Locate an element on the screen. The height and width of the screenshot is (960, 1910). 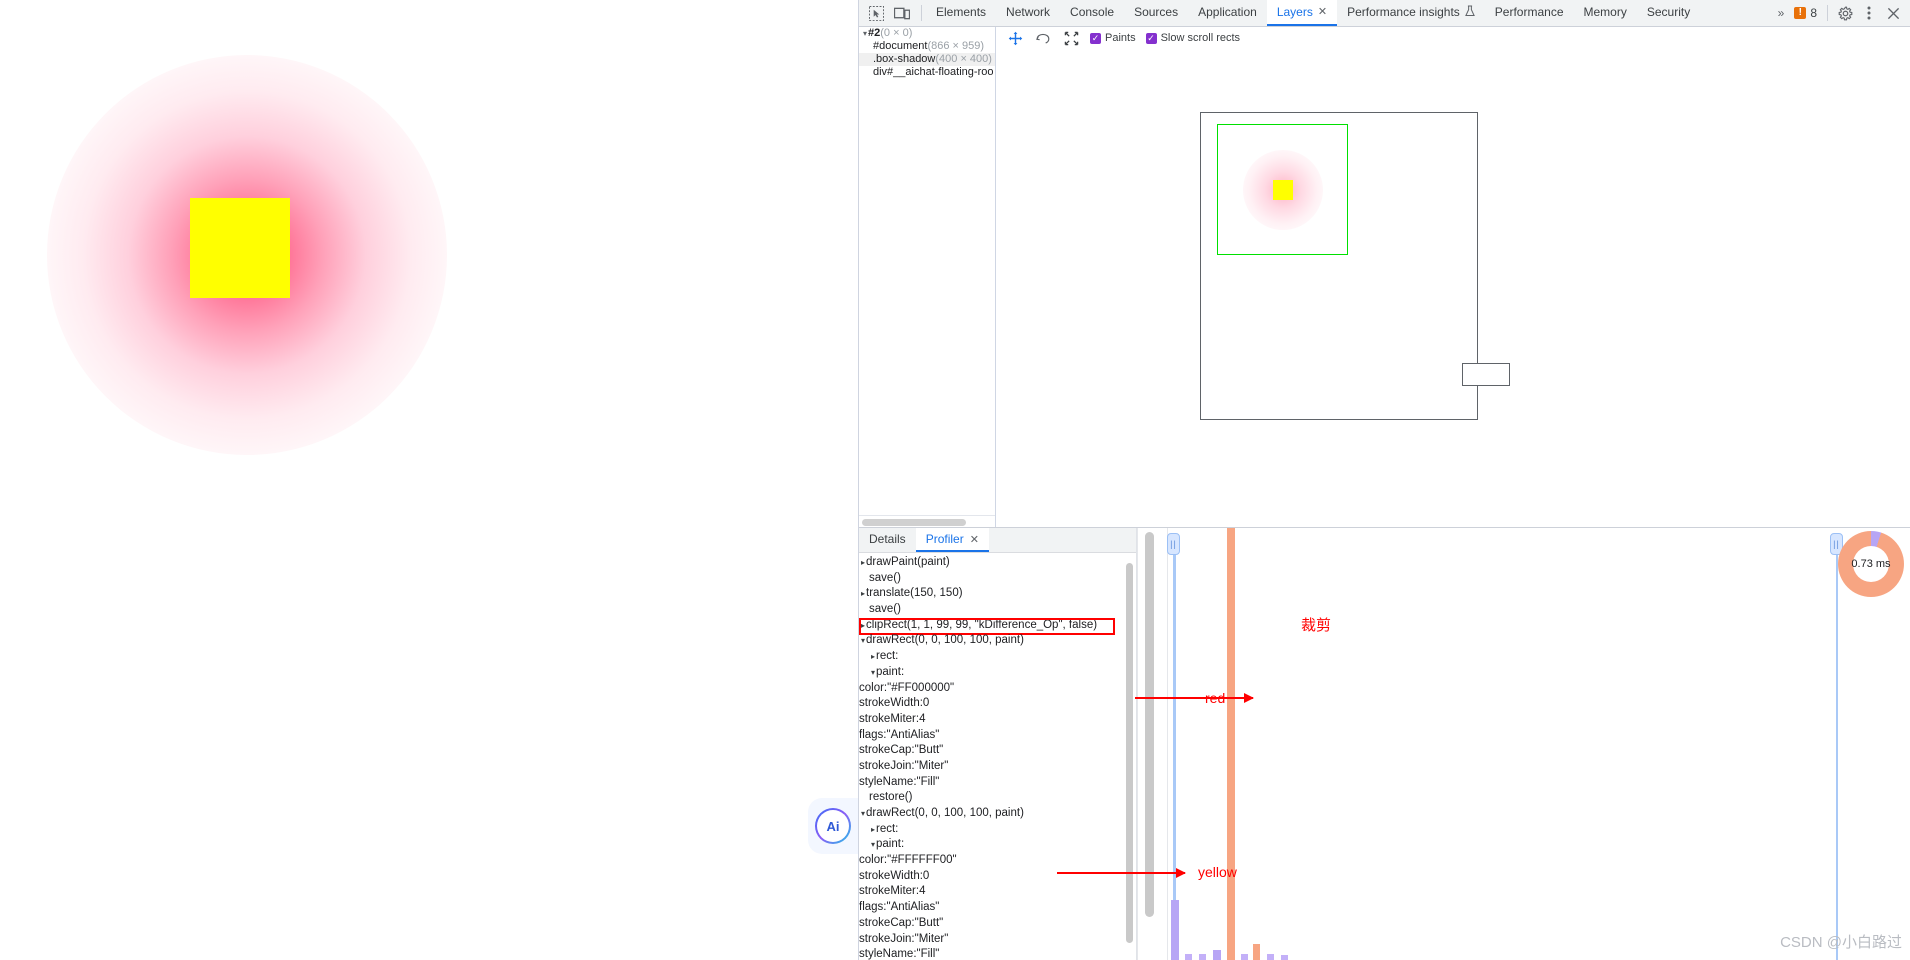
tab-application: Application is located at coordinates (1227, 13).